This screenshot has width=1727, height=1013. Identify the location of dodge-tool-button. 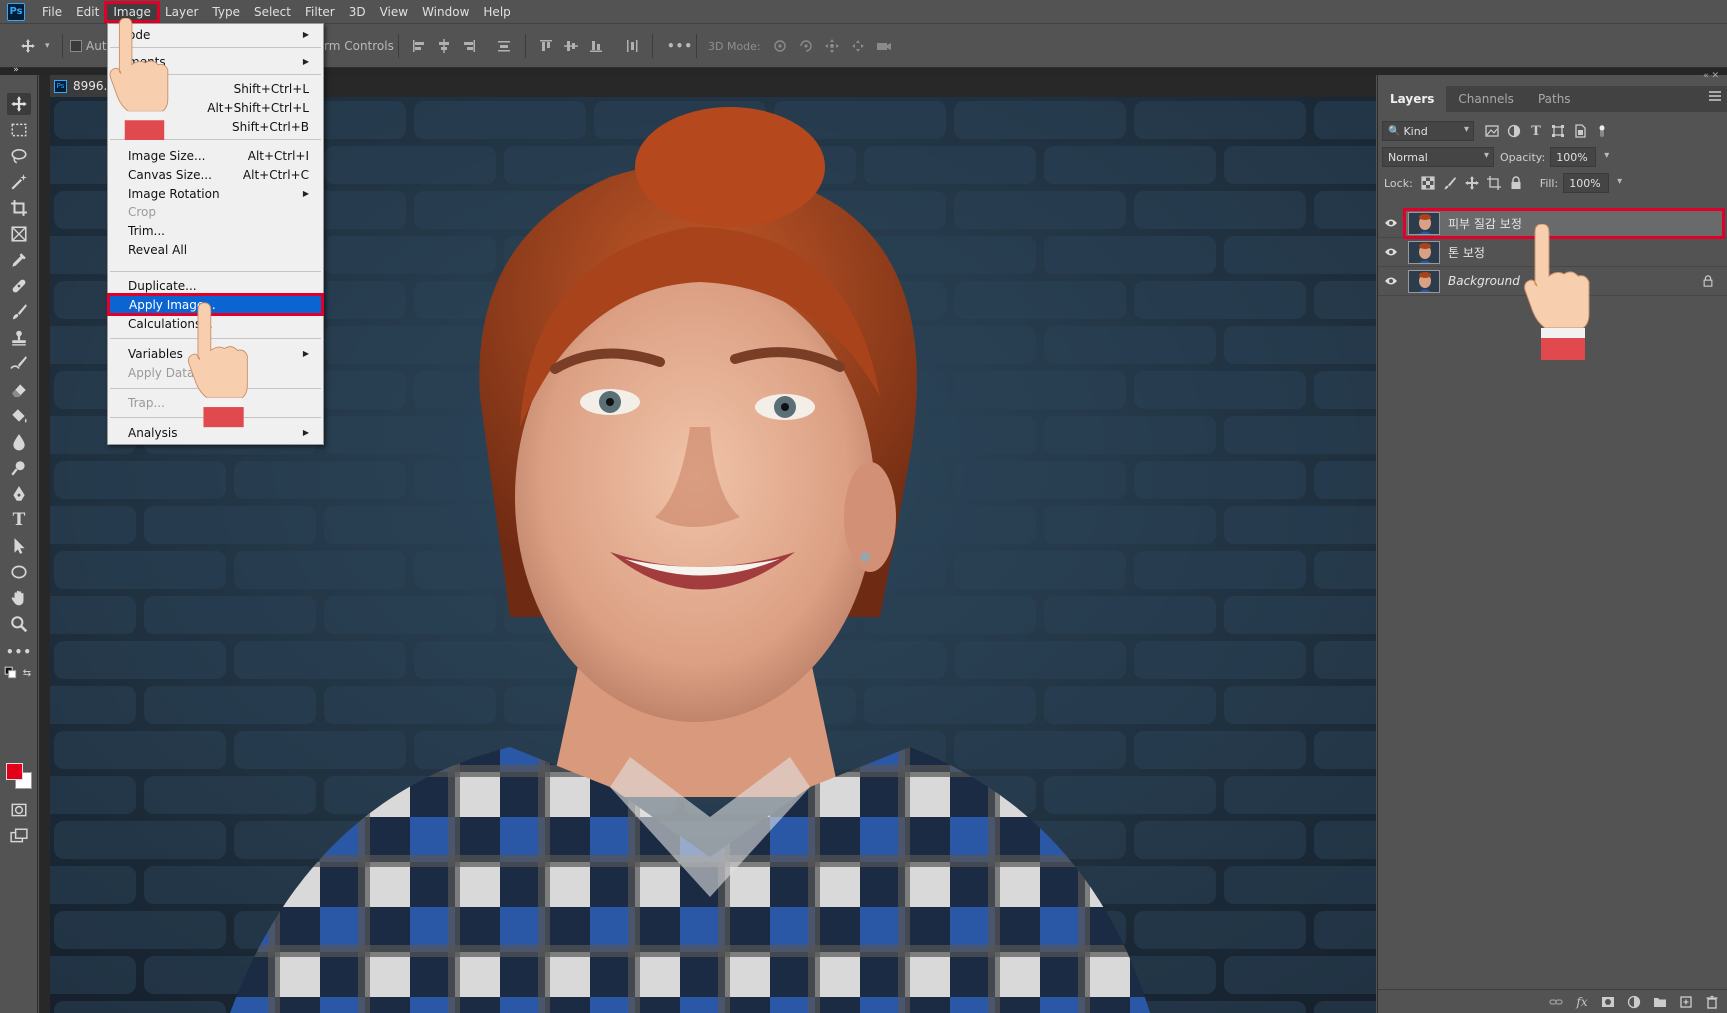
(19, 468).